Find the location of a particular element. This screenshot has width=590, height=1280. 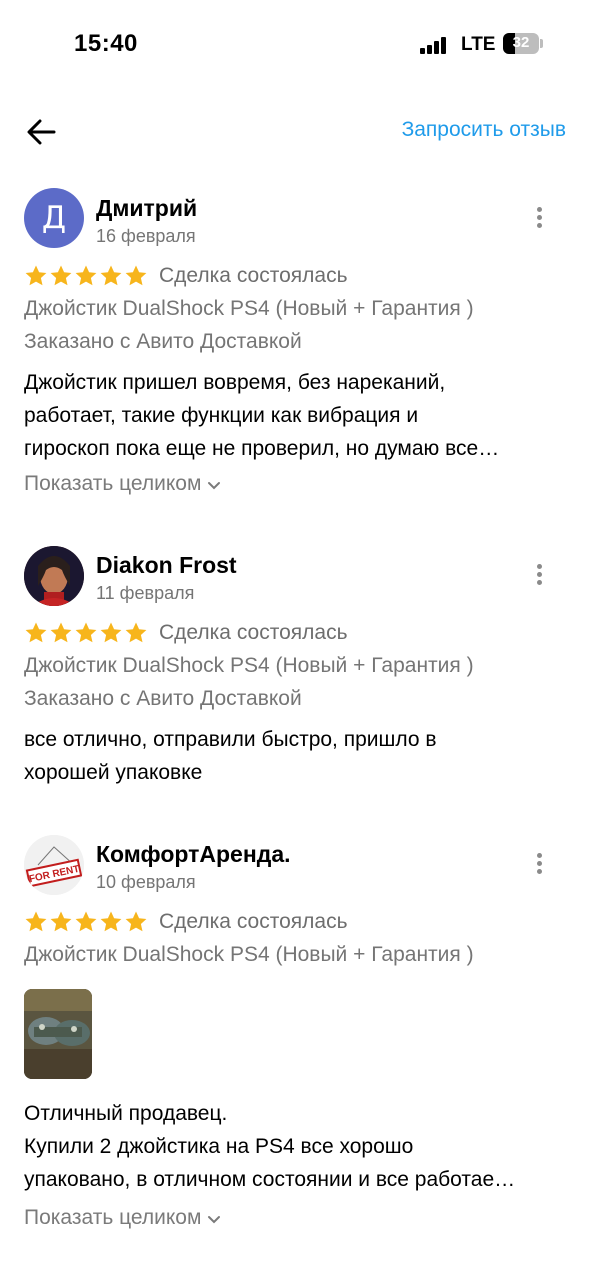

for-rent-sign-image: FOR RENT is located at coordinates (54, 865).